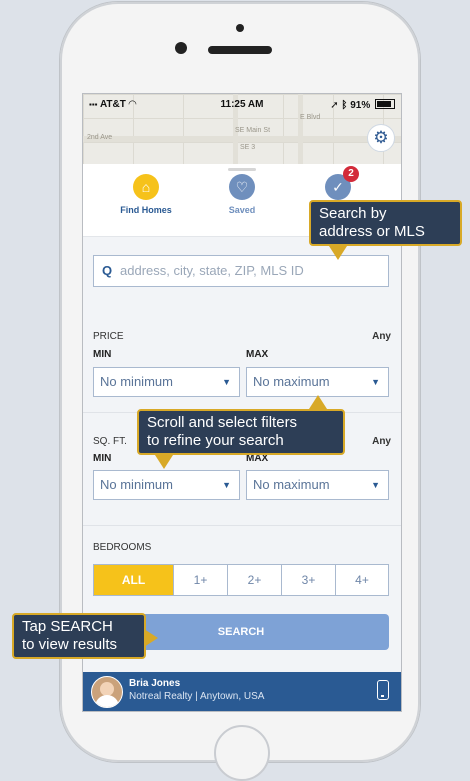 The width and height of the screenshot is (470, 781). Describe the element at coordinates (253, 130) in the screenshot. I see `map-street-label: SE Main St` at that location.